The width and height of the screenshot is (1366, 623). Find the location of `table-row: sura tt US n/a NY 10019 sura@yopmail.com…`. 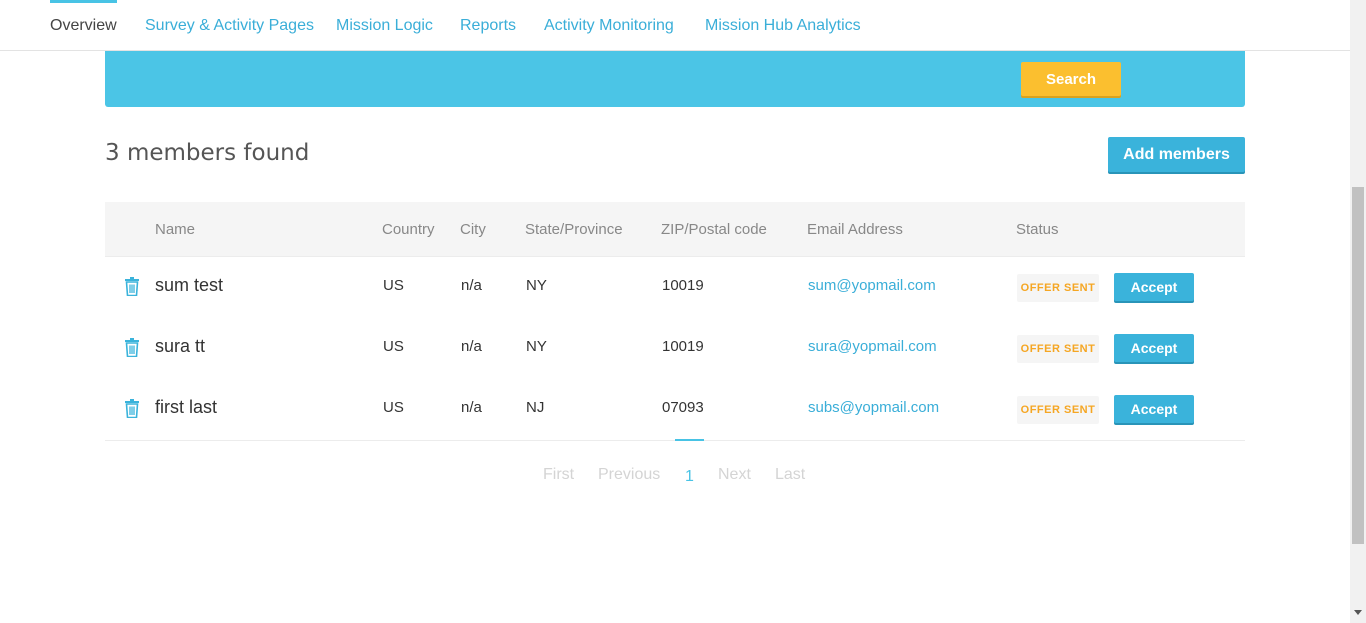

table-row: sura tt US n/a NY 10019 sura@yopmail.com… is located at coordinates (675, 348).